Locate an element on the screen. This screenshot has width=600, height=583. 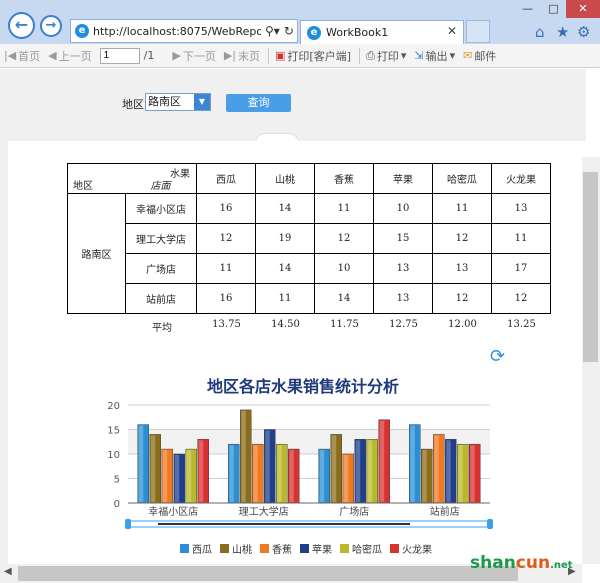
legend-item: 哈密瓜 is located at coordinates (361, 548).